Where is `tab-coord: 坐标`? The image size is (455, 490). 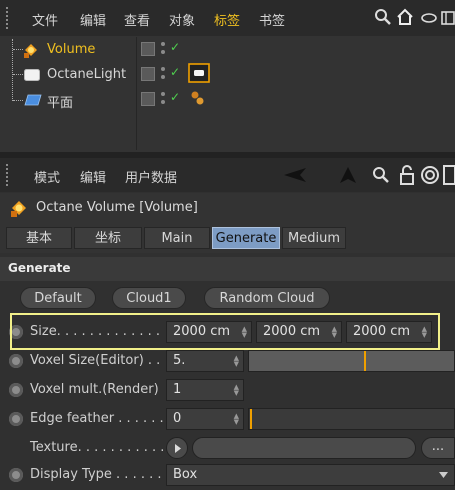 tab-coord: 坐标 is located at coordinates (108, 238).